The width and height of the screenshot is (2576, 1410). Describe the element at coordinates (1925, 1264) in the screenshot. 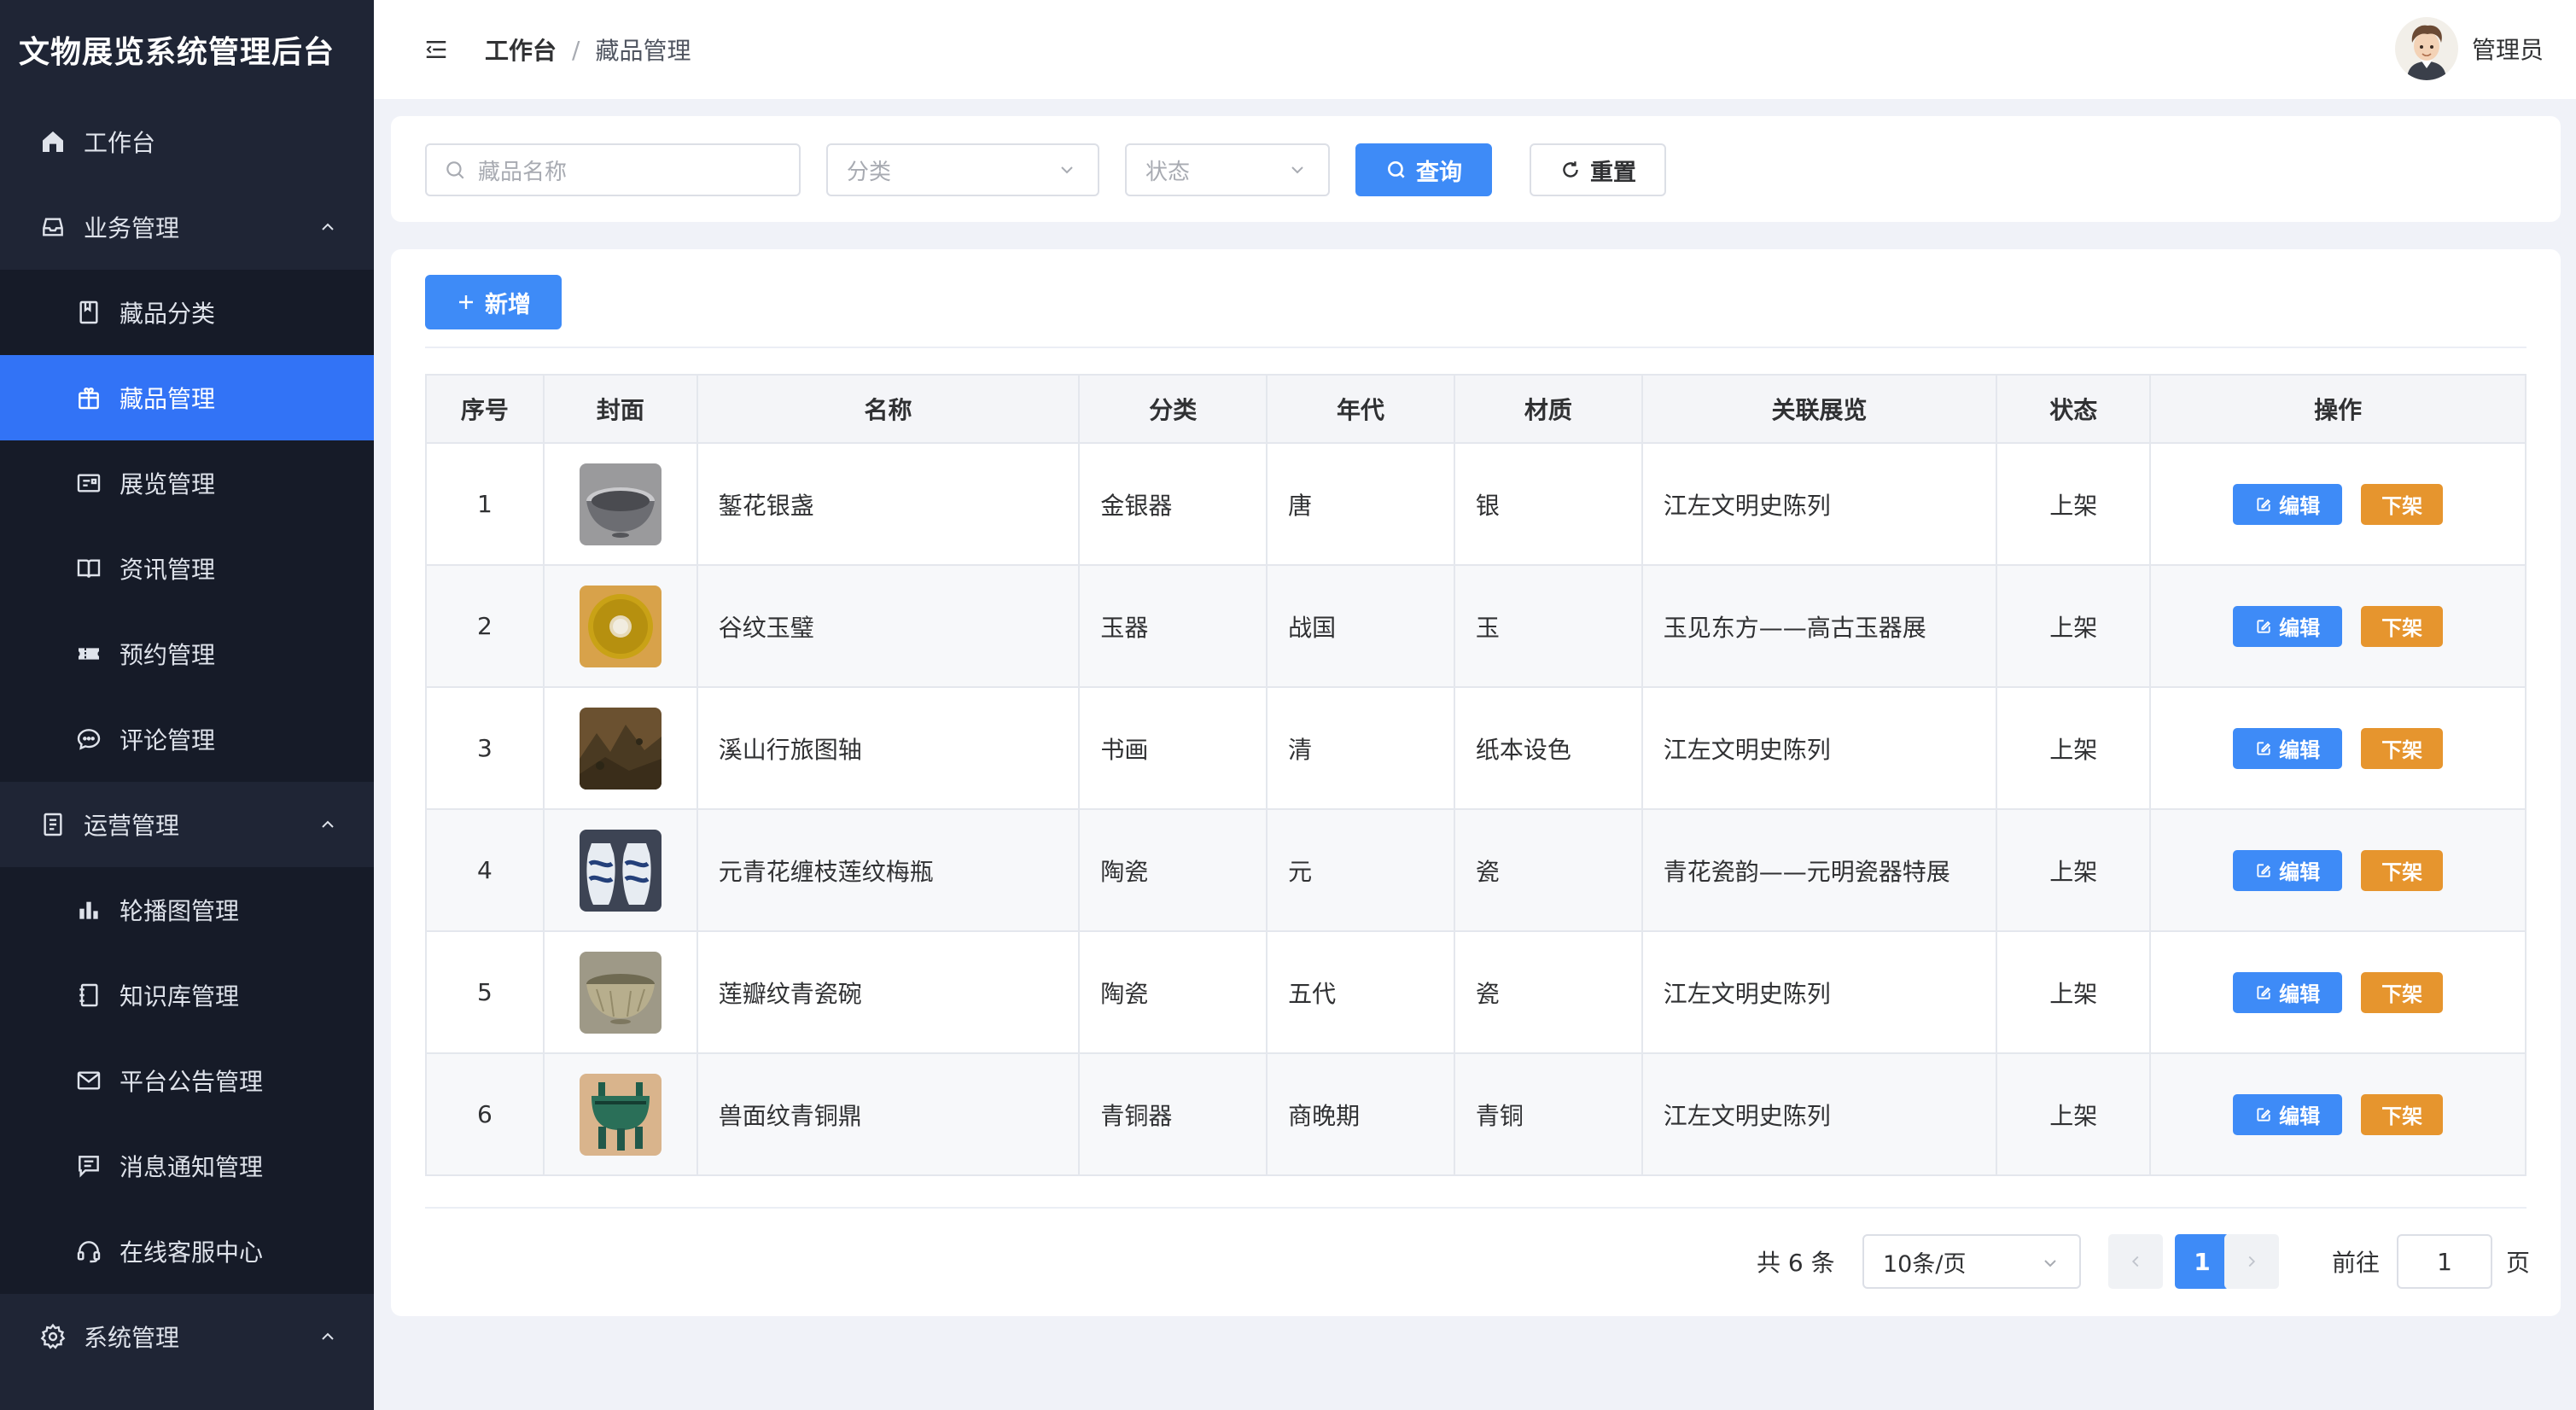

I see `page-size-value: 10条/页` at that location.